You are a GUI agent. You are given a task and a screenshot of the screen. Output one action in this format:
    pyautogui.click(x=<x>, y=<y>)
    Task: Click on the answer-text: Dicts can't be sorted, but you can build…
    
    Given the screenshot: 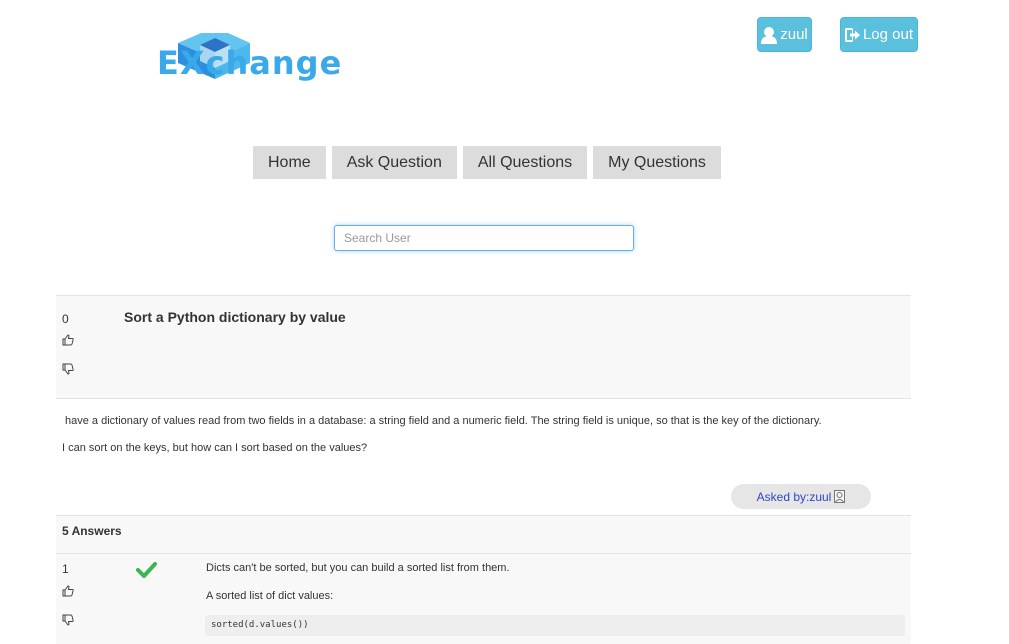 What is the action you would take?
    pyautogui.click(x=358, y=568)
    